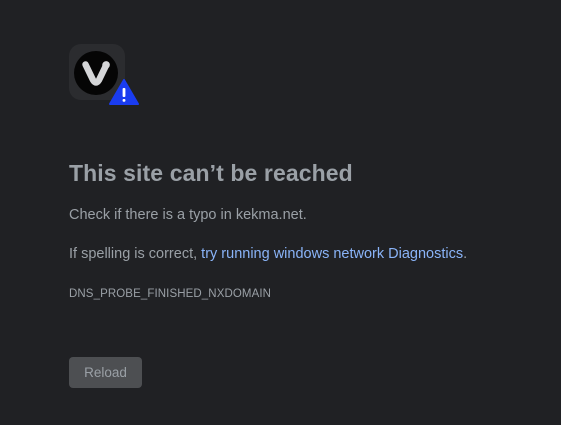  What do you see at coordinates (332, 254) in the screenshot?
I see `diagnostics-link: try running windows network Diagnostics` at bounding box center [332, 254].